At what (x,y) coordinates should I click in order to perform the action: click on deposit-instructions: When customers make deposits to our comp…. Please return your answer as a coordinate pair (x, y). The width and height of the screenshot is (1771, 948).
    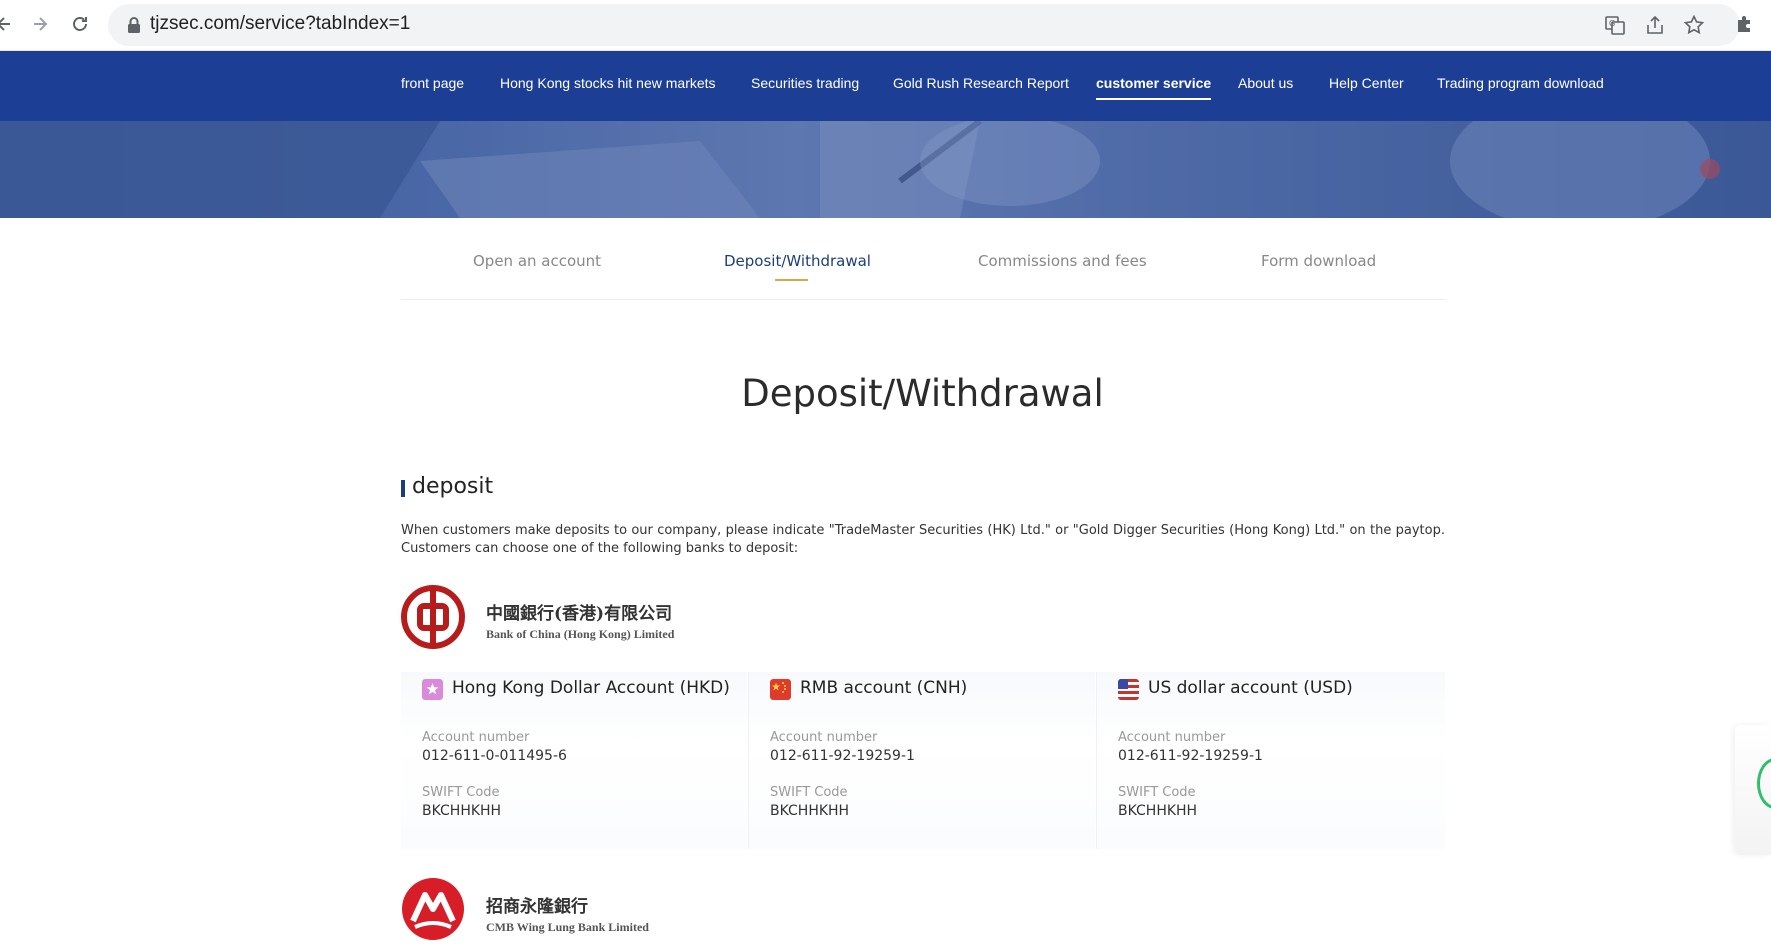
    Looking at the image, I should click on (923, 539).